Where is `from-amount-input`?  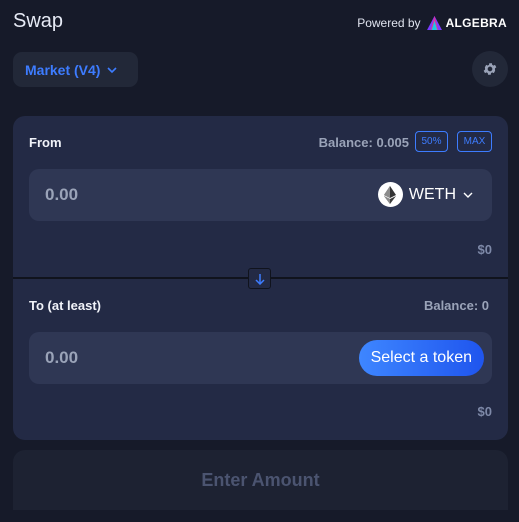
from-amount-input is located at coordinates (145, 195).